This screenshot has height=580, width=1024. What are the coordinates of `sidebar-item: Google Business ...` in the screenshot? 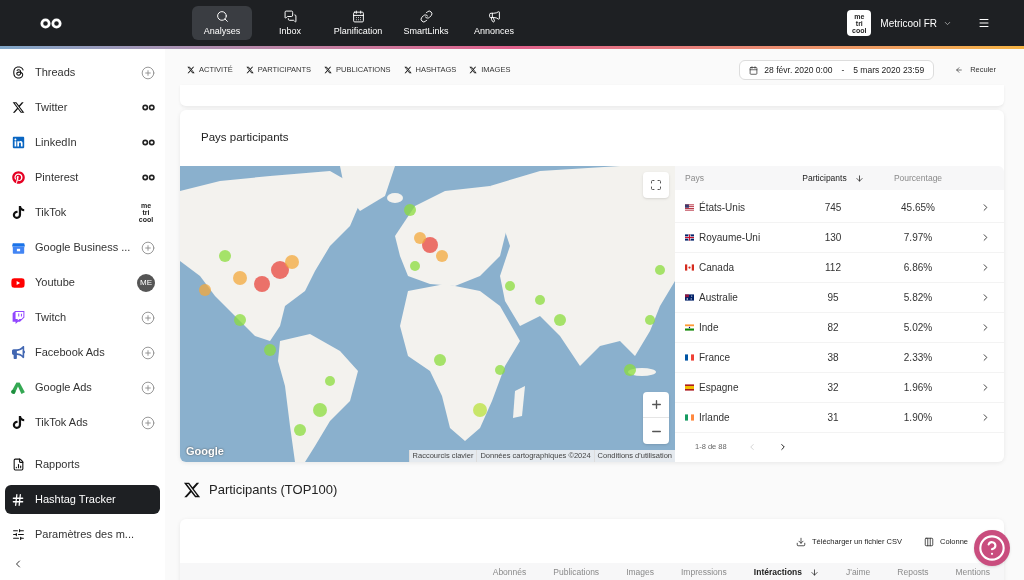 It's located at (82, 247).